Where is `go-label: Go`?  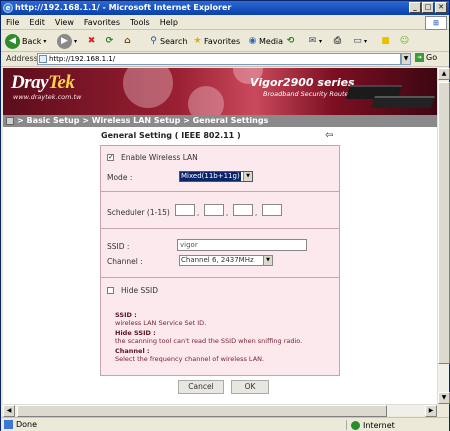 go-label: Go is located at coordinates (432, 57).